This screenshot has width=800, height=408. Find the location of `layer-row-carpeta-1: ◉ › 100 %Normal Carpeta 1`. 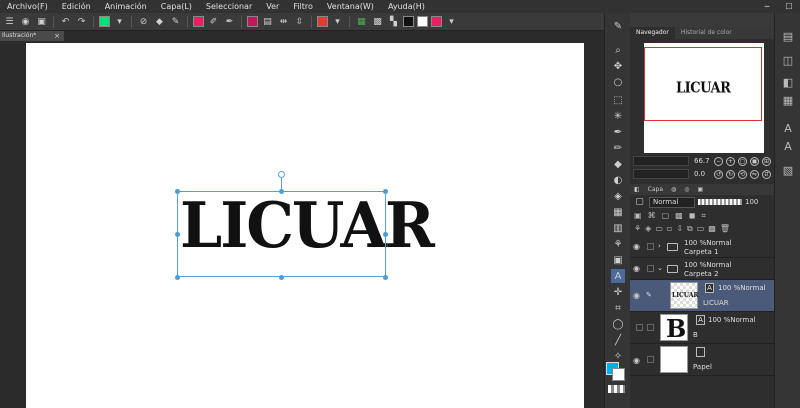

layer-row-carpeta-1: ◉ › 100 %Normal Carpeta 1 is located at coordinates (702, 247).